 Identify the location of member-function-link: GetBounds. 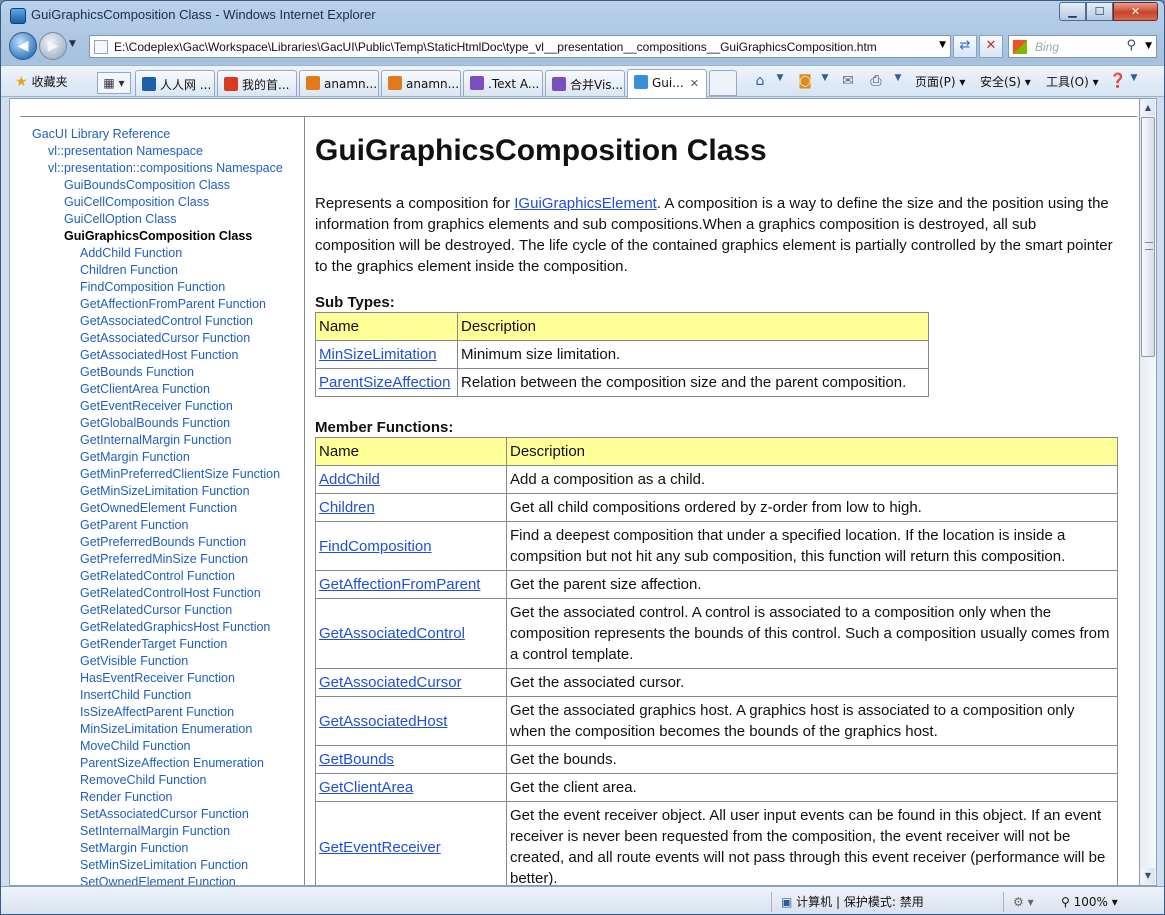
(356, 759).